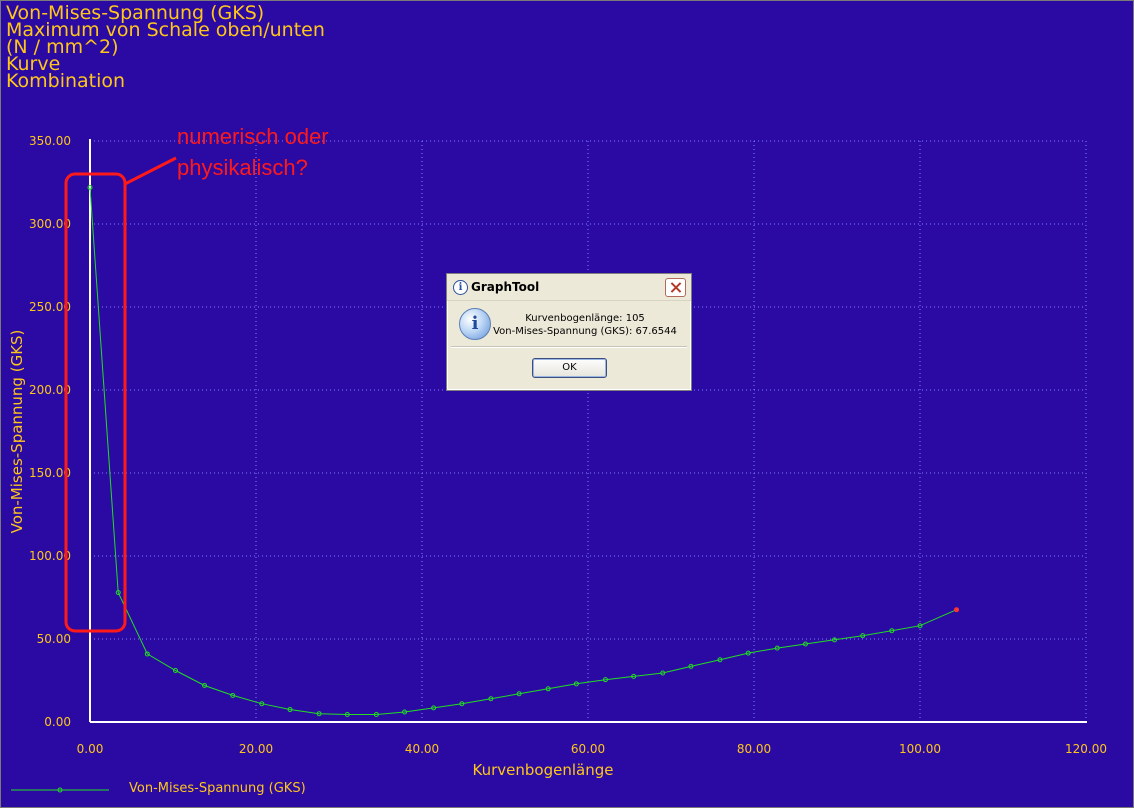  What do you see at coordinates (569, 347) in the screenshot?
I see `dialog-separator` at bounding box center [569, 347].